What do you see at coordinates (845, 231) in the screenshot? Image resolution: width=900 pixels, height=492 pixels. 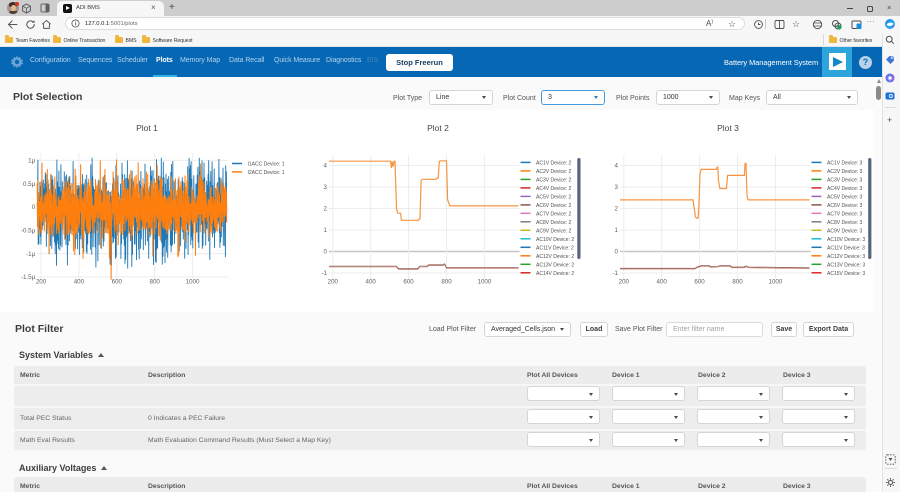 I see `svg-text: AC9V Device: 3` at bounding box center [845, 231].